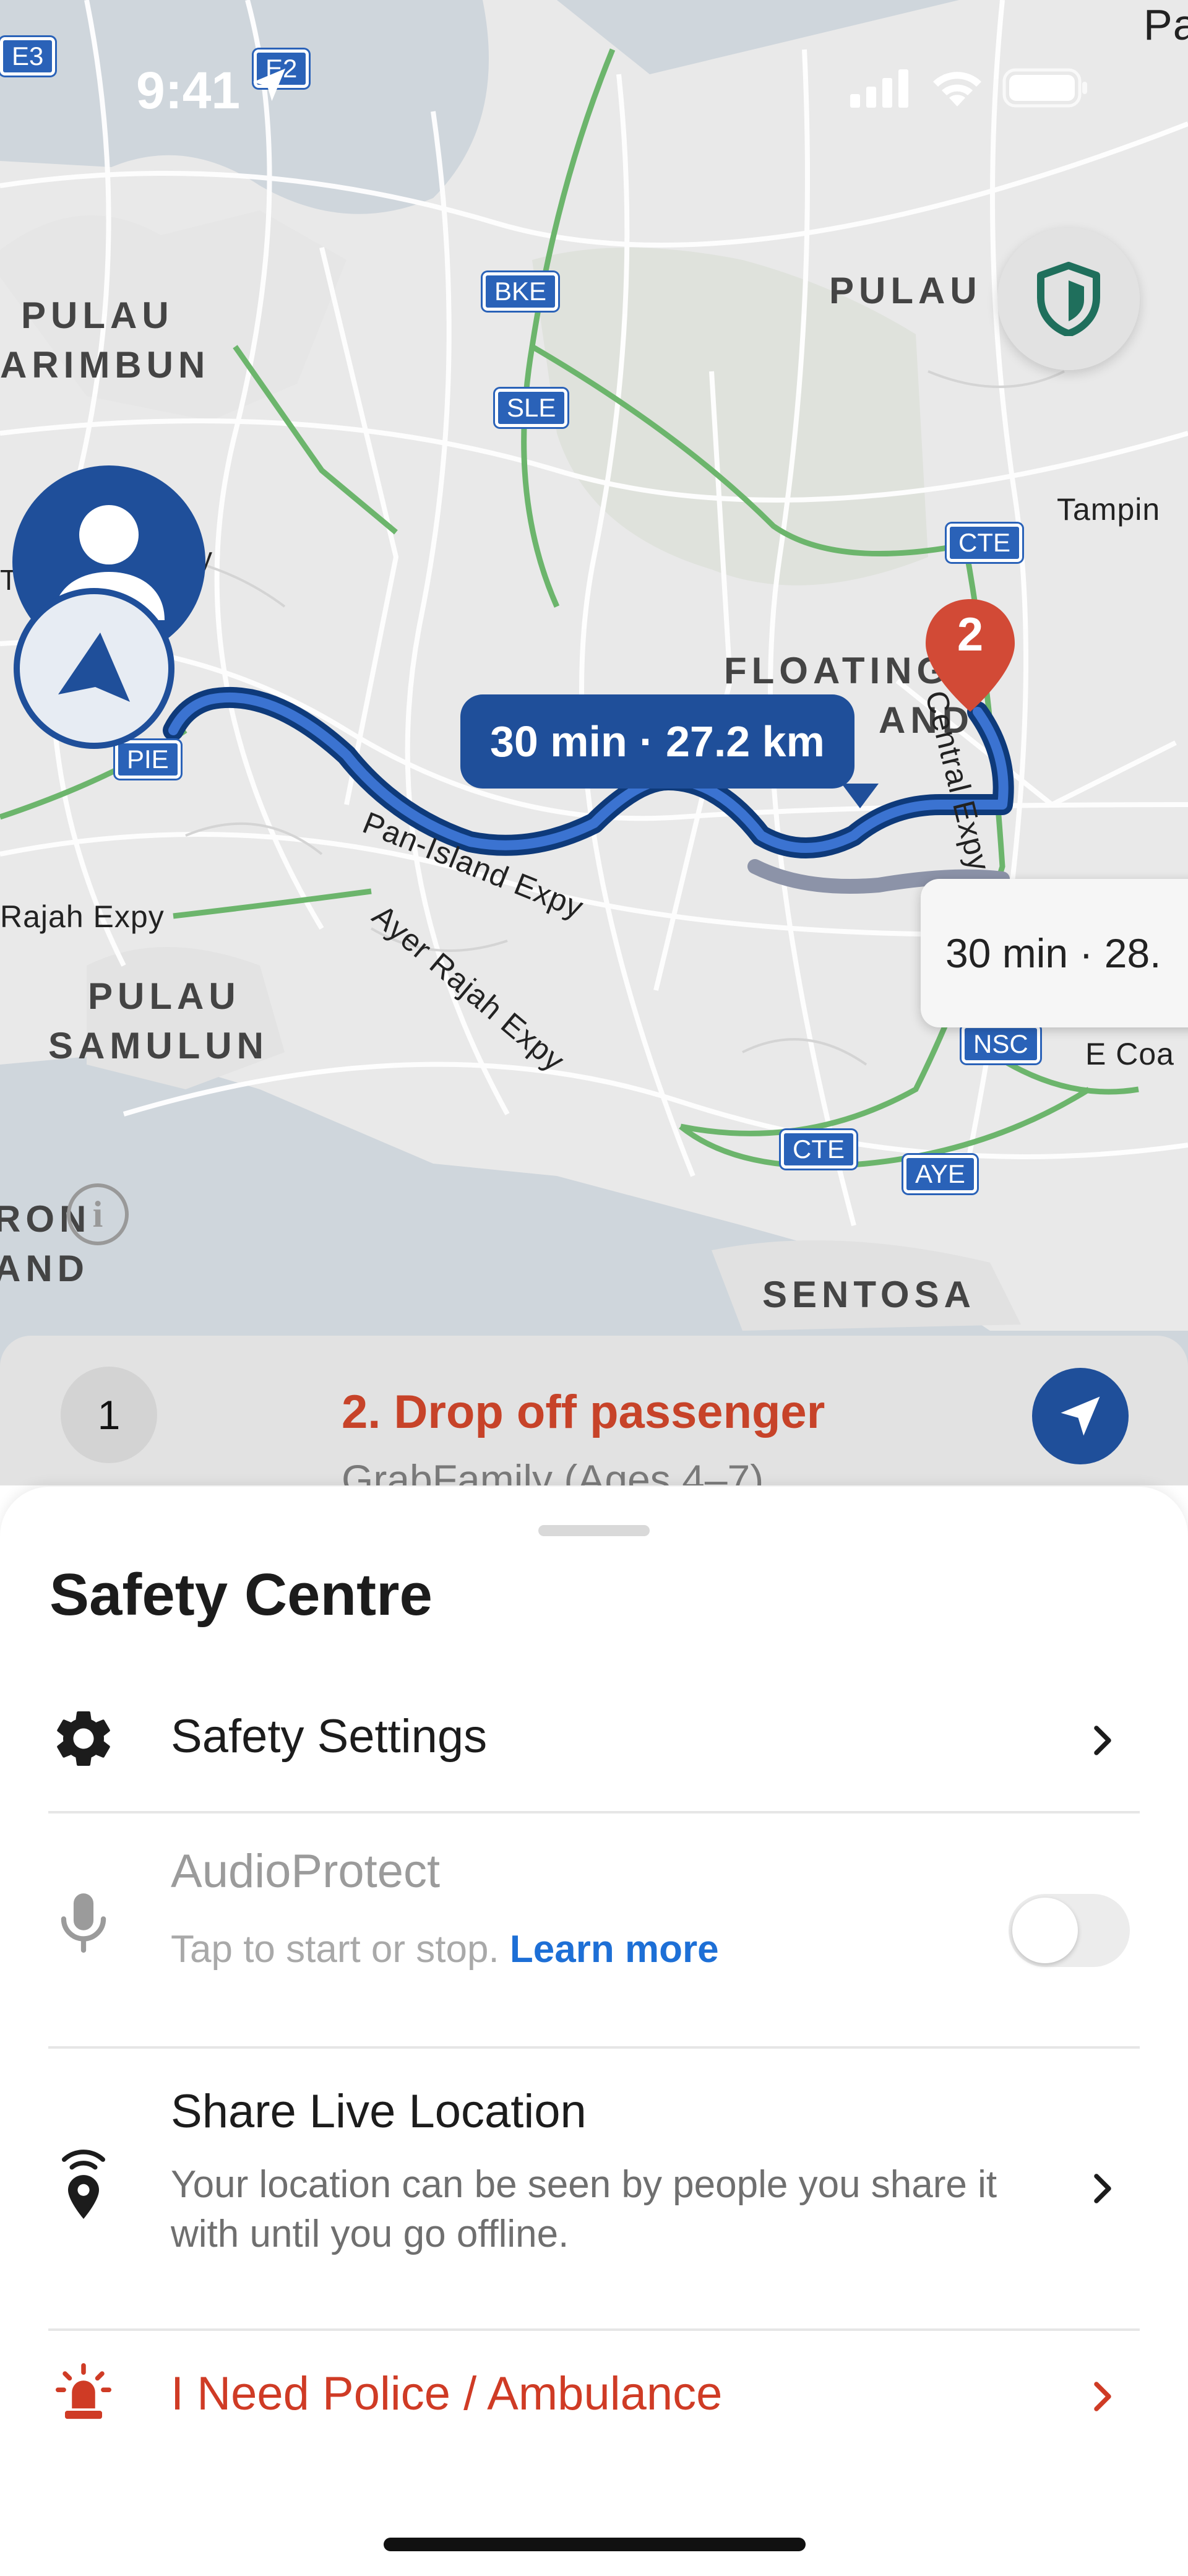  I want to click on recenter-navigation-button, so click(94, 668).